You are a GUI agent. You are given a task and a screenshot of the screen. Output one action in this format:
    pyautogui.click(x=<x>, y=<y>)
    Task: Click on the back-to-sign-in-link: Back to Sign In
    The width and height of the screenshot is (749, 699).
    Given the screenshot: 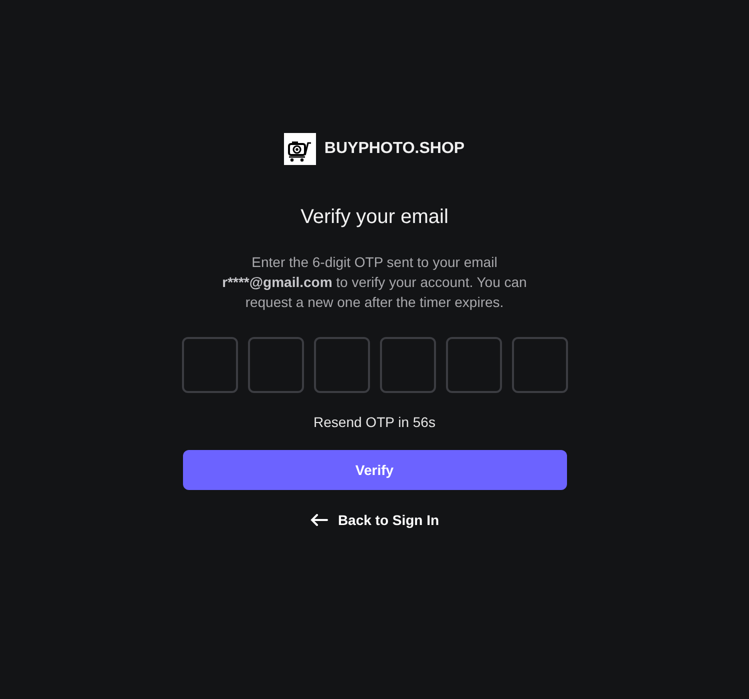 What is the action you would take?
    pyautogui.click(x=375, y=520)
    